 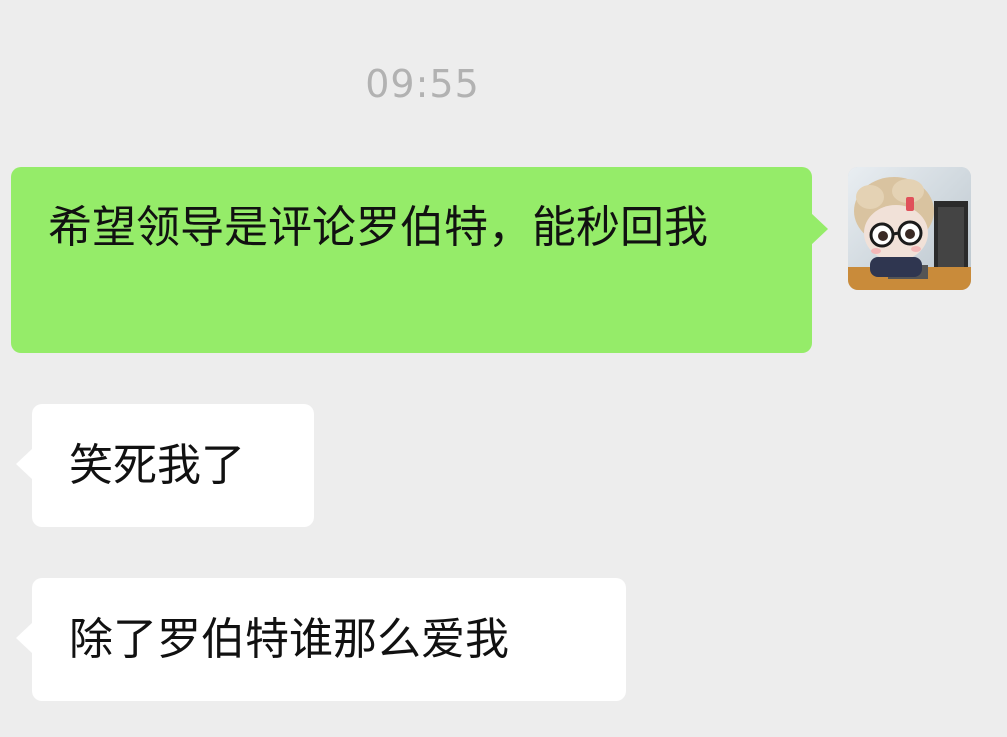 What do you see at coordinates (378, 227) in the screenshot?
I see `message-text: 希望领导是评论罗伯特，能秒回我` at bounding box center [378, 227].